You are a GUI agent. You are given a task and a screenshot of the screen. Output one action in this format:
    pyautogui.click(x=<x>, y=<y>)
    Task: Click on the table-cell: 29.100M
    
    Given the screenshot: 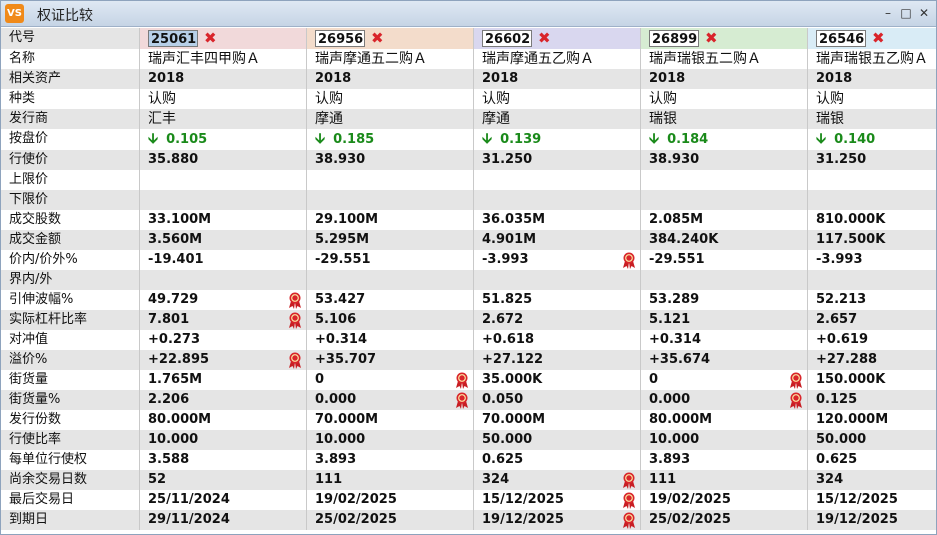 What is the action you would take?
    pyautogui.click(x=390, y=219)
    